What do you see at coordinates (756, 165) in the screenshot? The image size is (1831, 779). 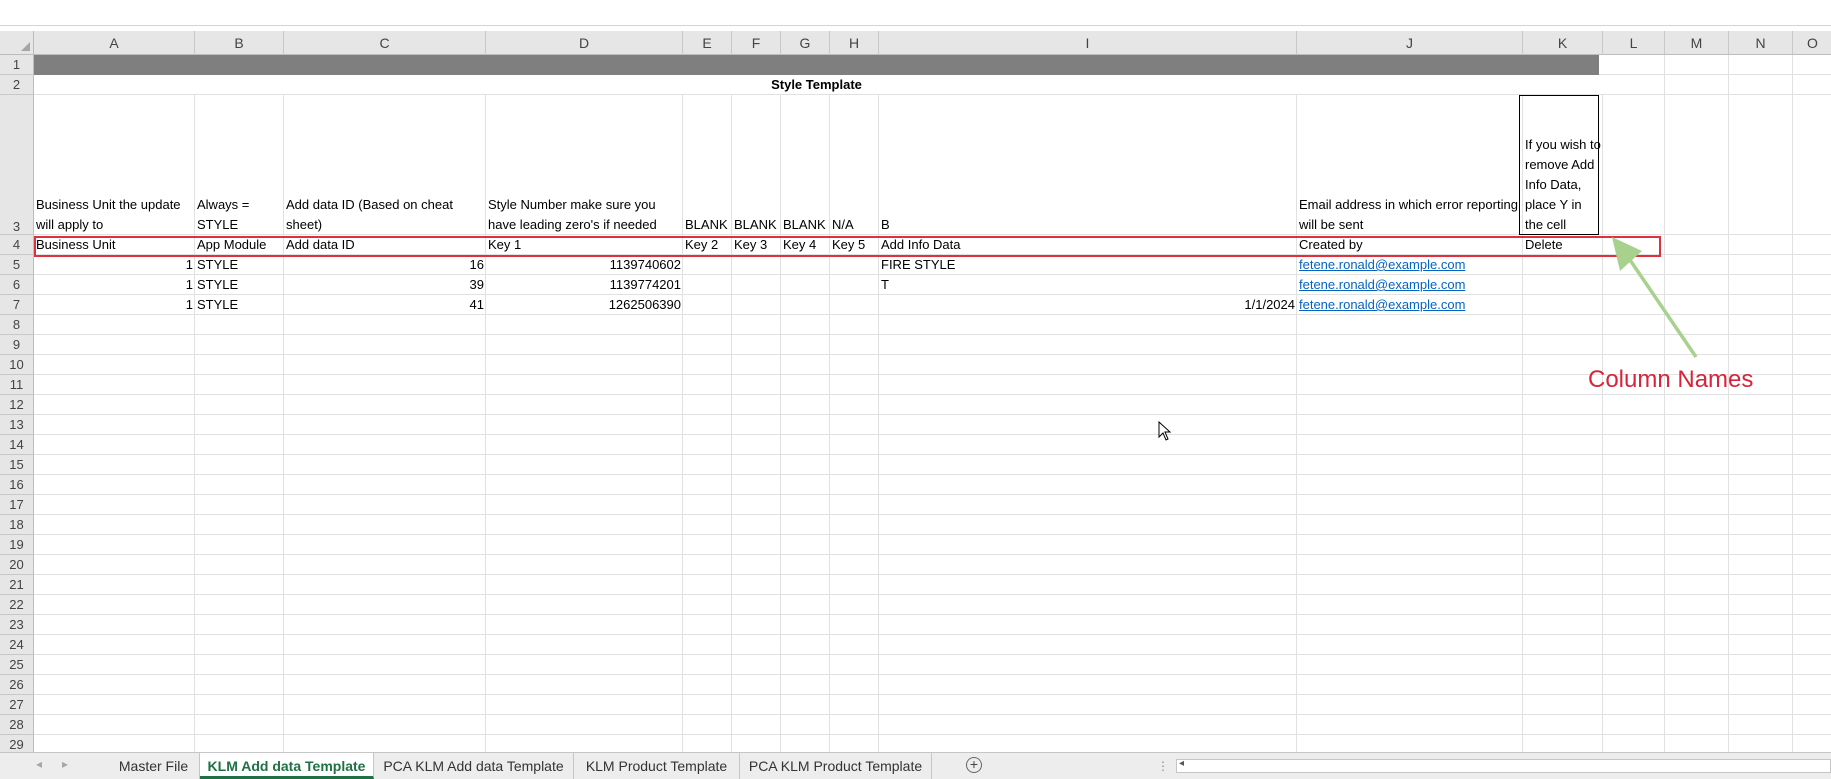 I see `description-cell-f: BLANK` at bounding box center [756, 165].